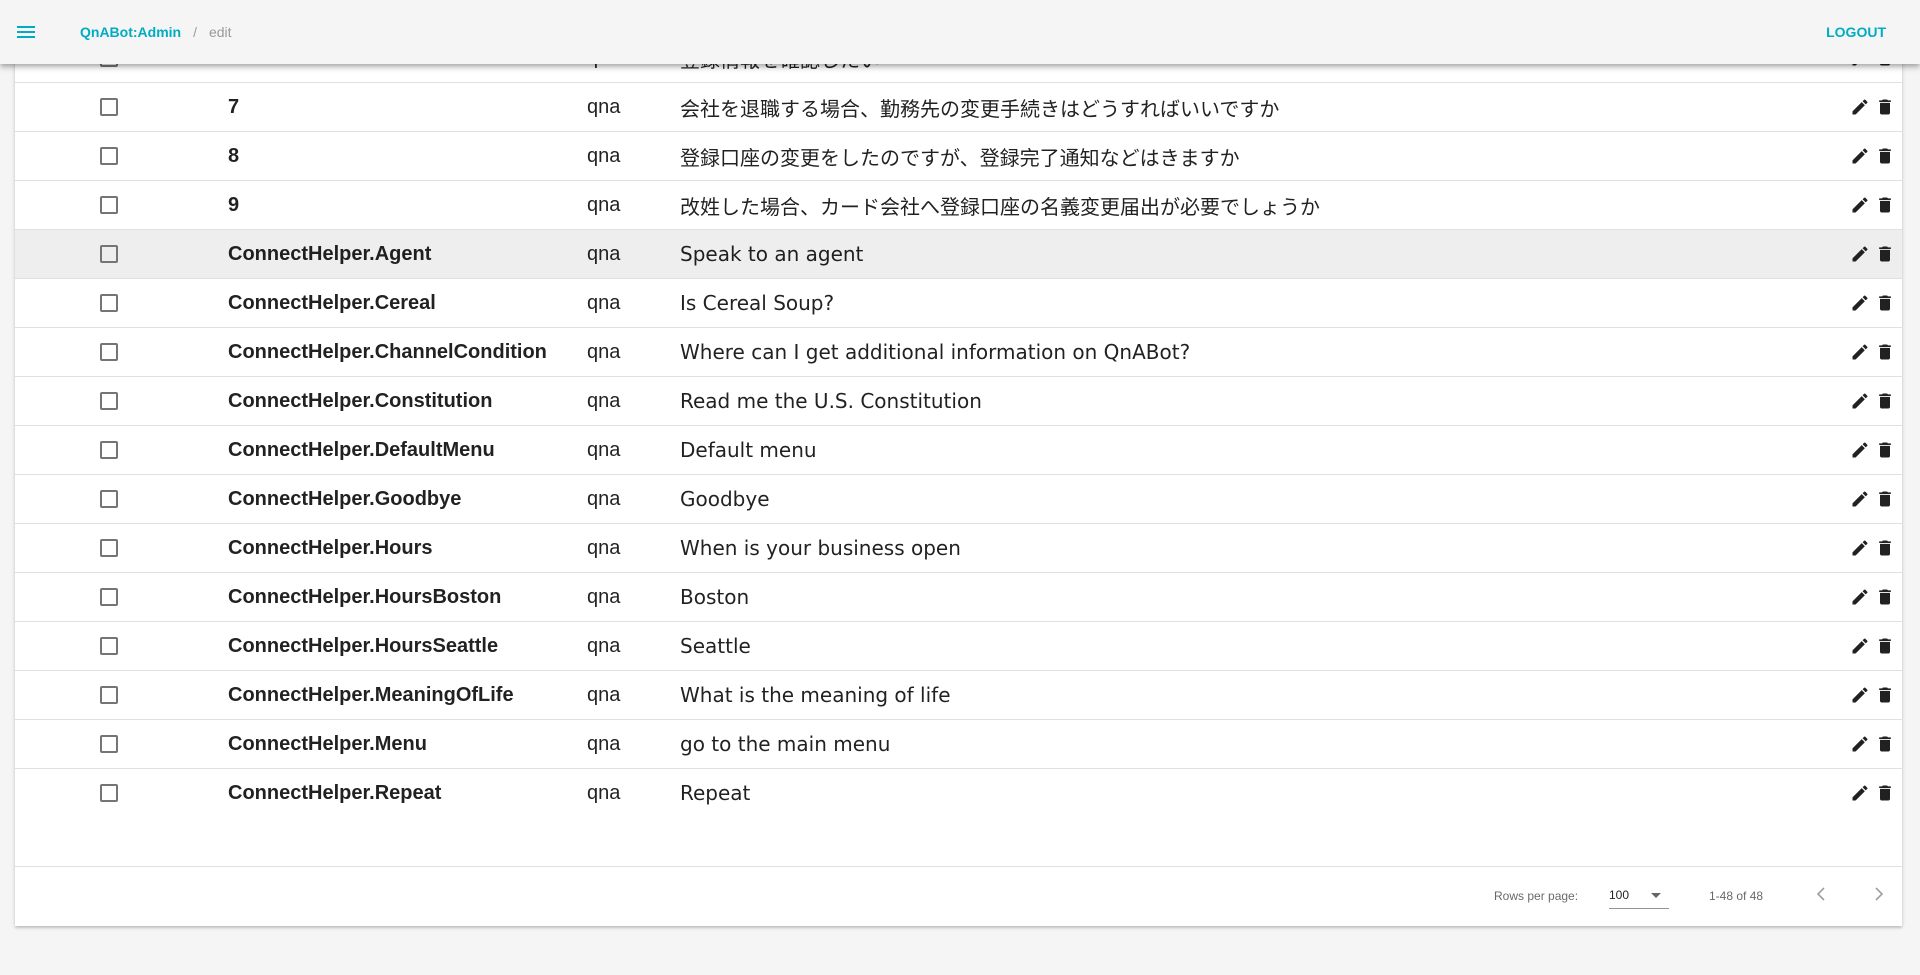 This screenshot has width=1920, height=975. Describe the element at coordinates (332, 302) in the screenshot. I see `row-qid: ConnectHelper.Cereal` at that location.